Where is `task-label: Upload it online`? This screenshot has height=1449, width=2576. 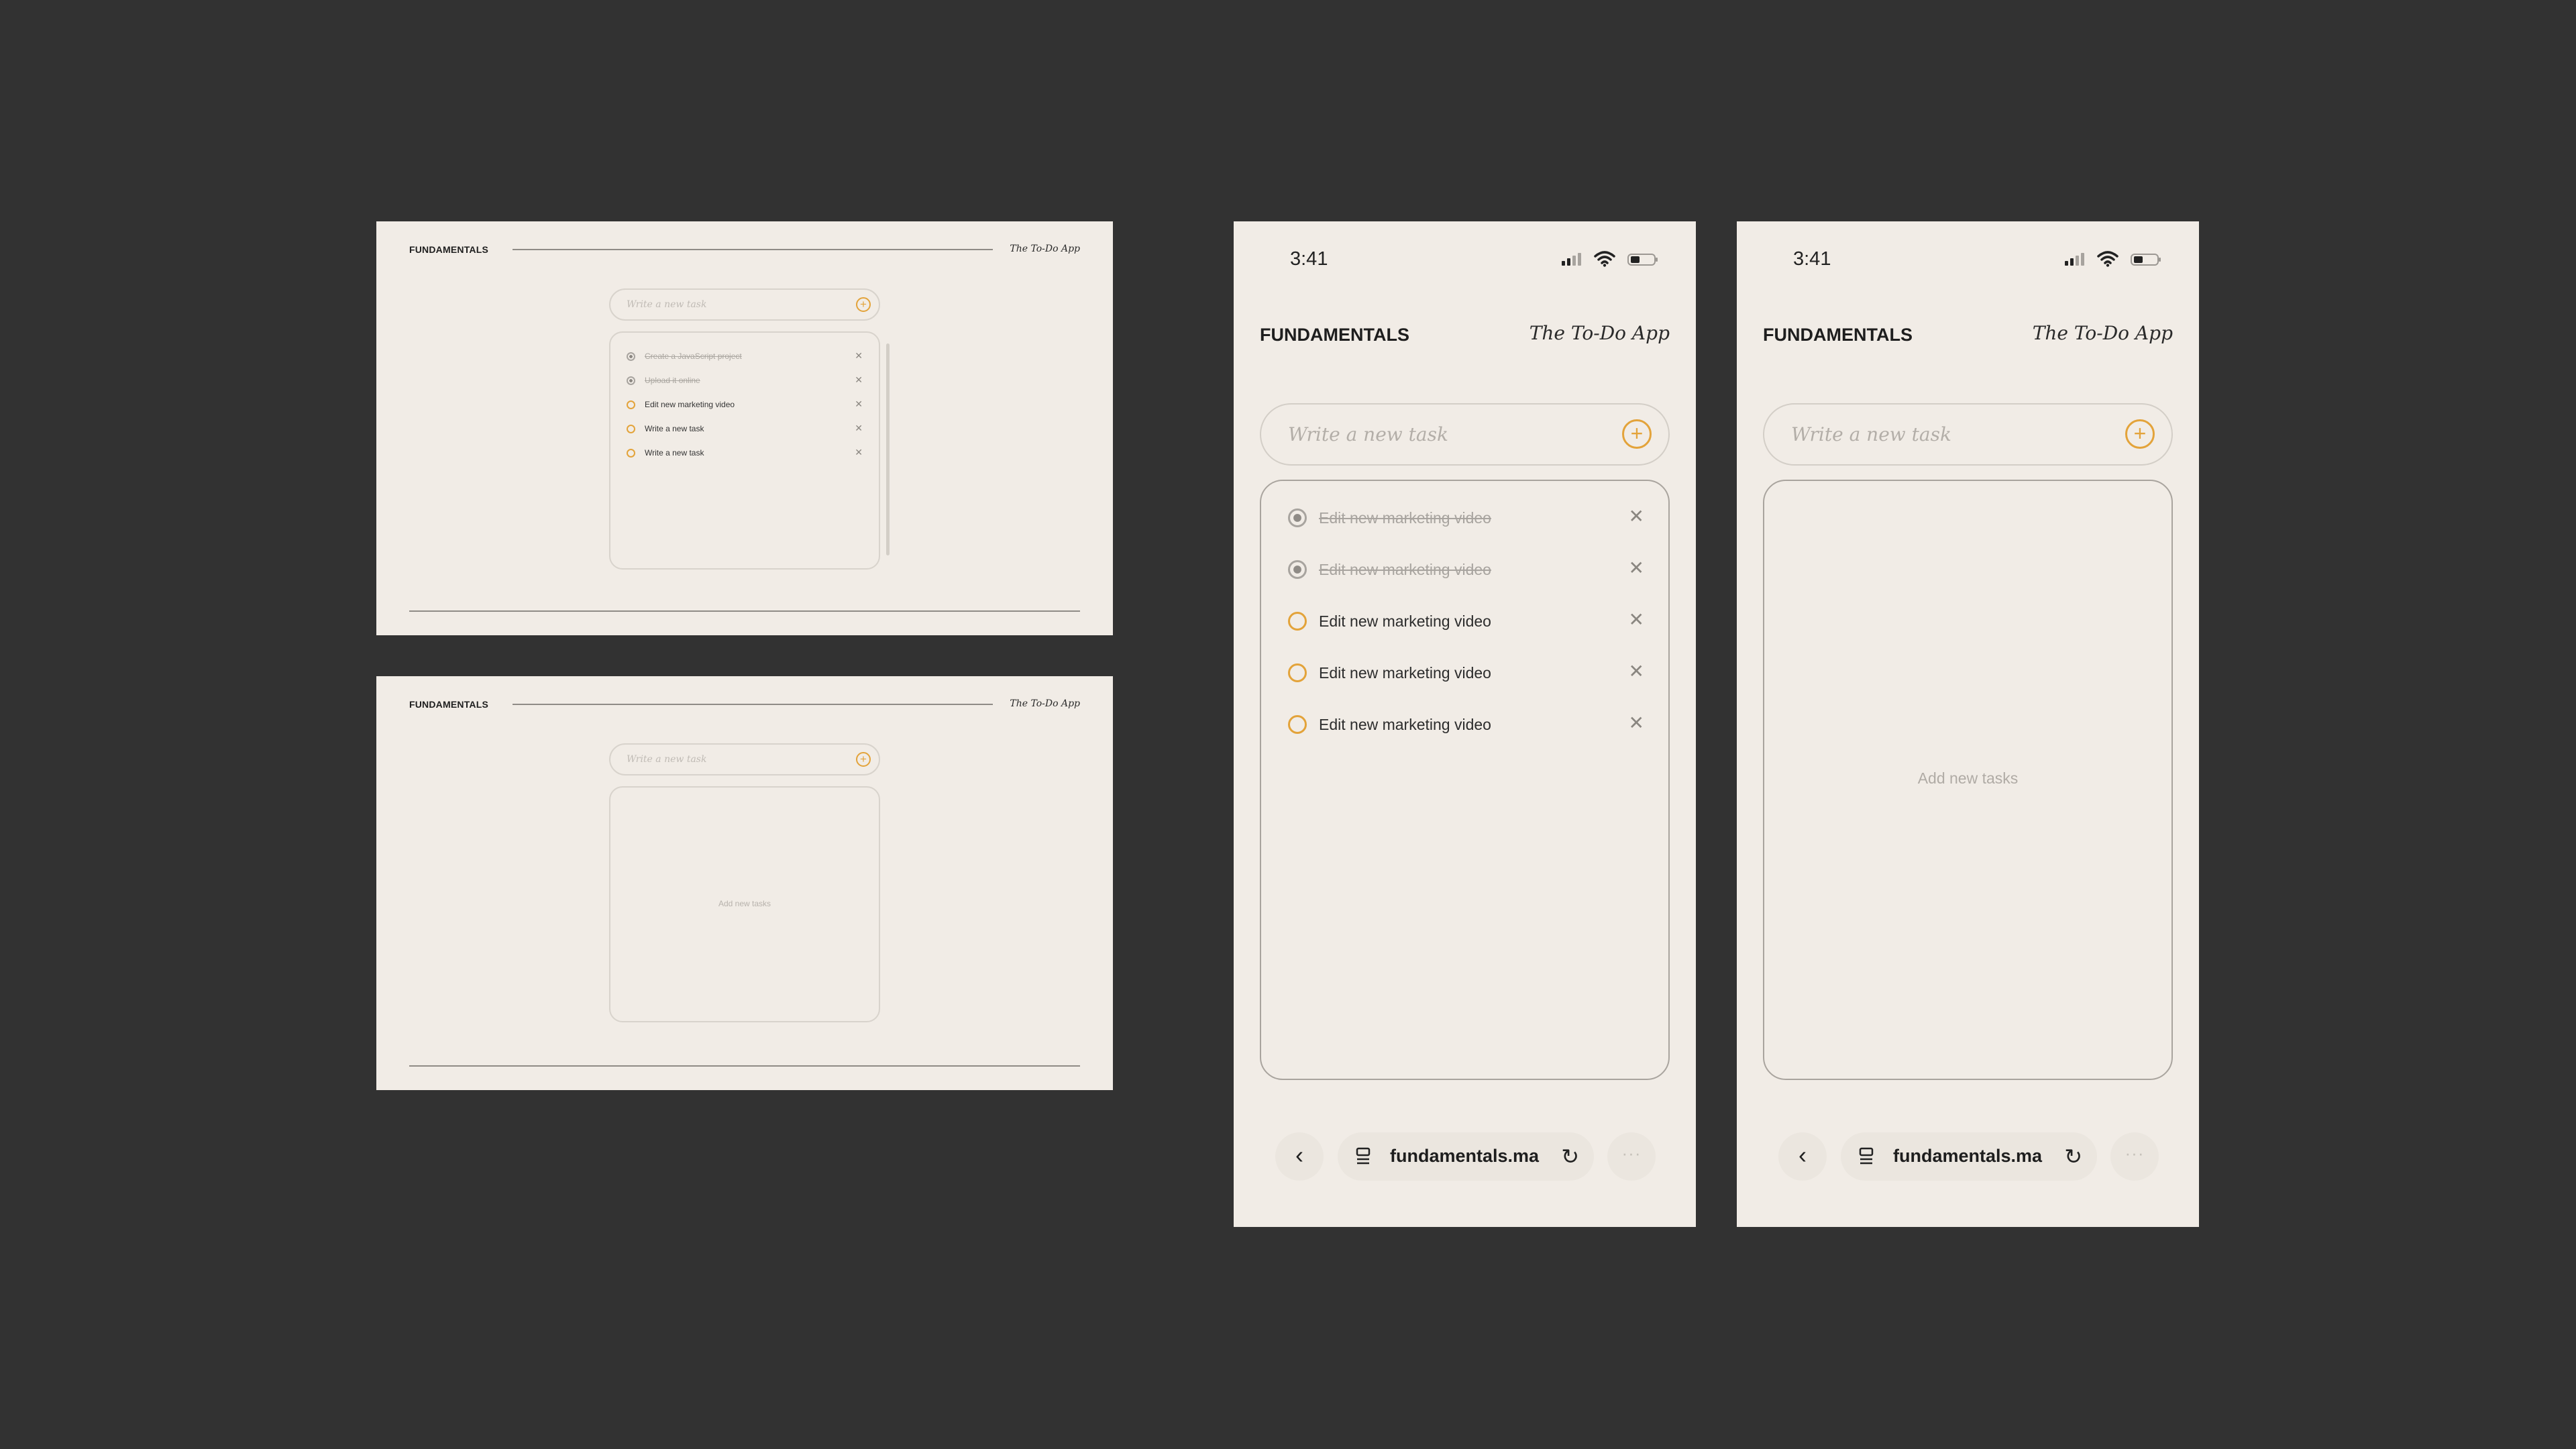 task-label: Upload it online is located at coordinates (672, 380).